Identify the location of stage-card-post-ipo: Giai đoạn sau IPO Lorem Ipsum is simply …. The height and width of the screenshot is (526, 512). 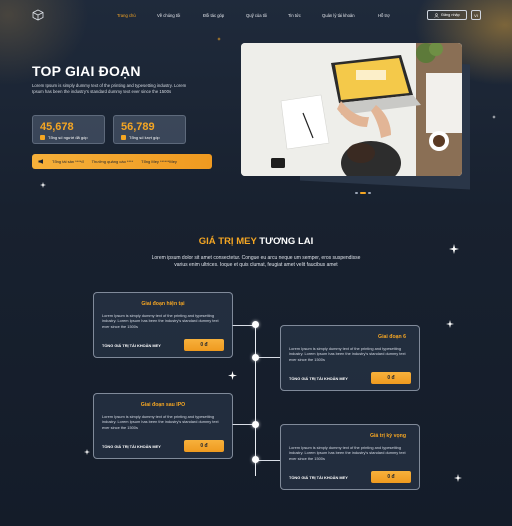
(163, 426).